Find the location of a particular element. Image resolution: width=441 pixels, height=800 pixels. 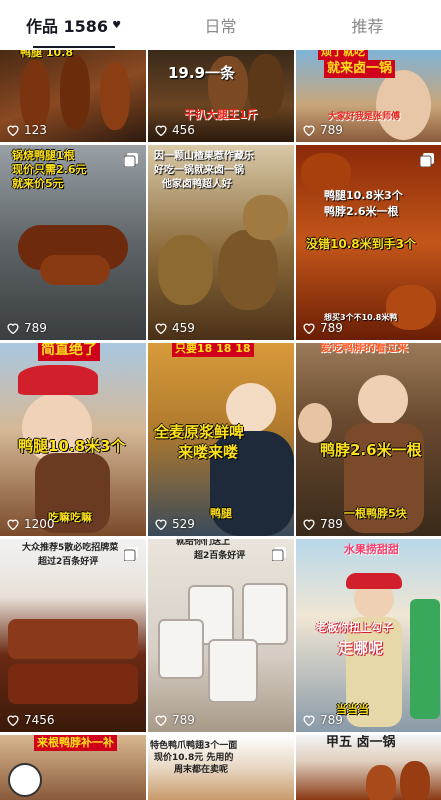

video-thumbnail: 简直绝了 鸭腿10.8米3个 吃嘛吃嘛 1200 is located at coordinates (73, 439).